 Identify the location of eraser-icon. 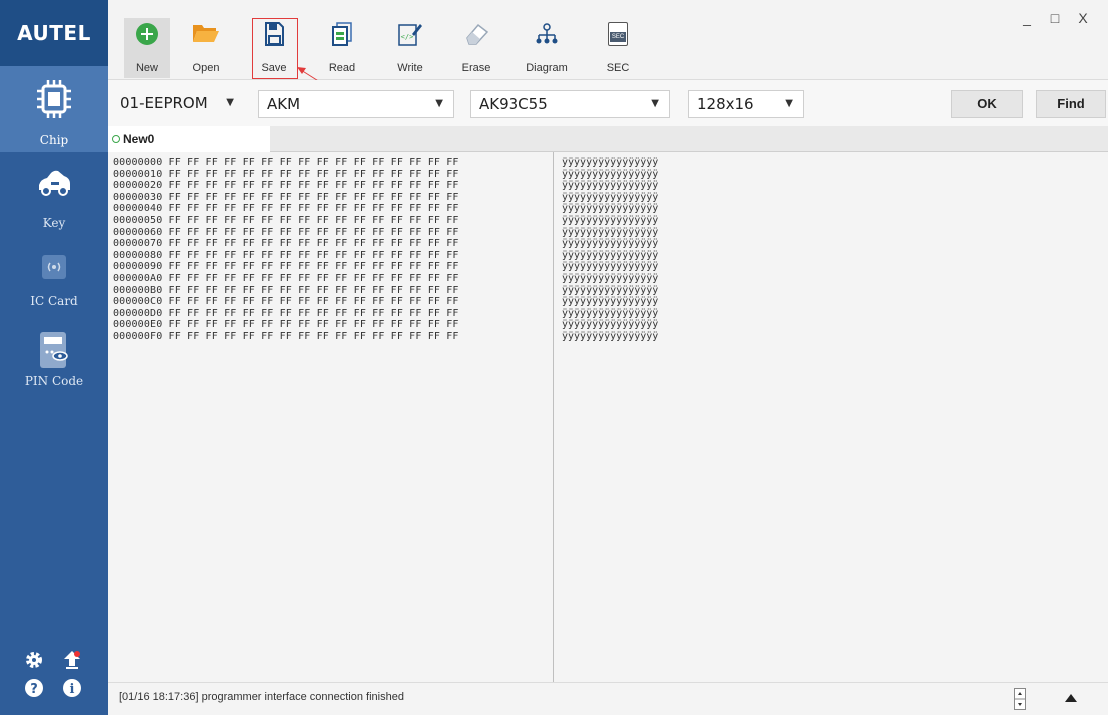
(477, 34).